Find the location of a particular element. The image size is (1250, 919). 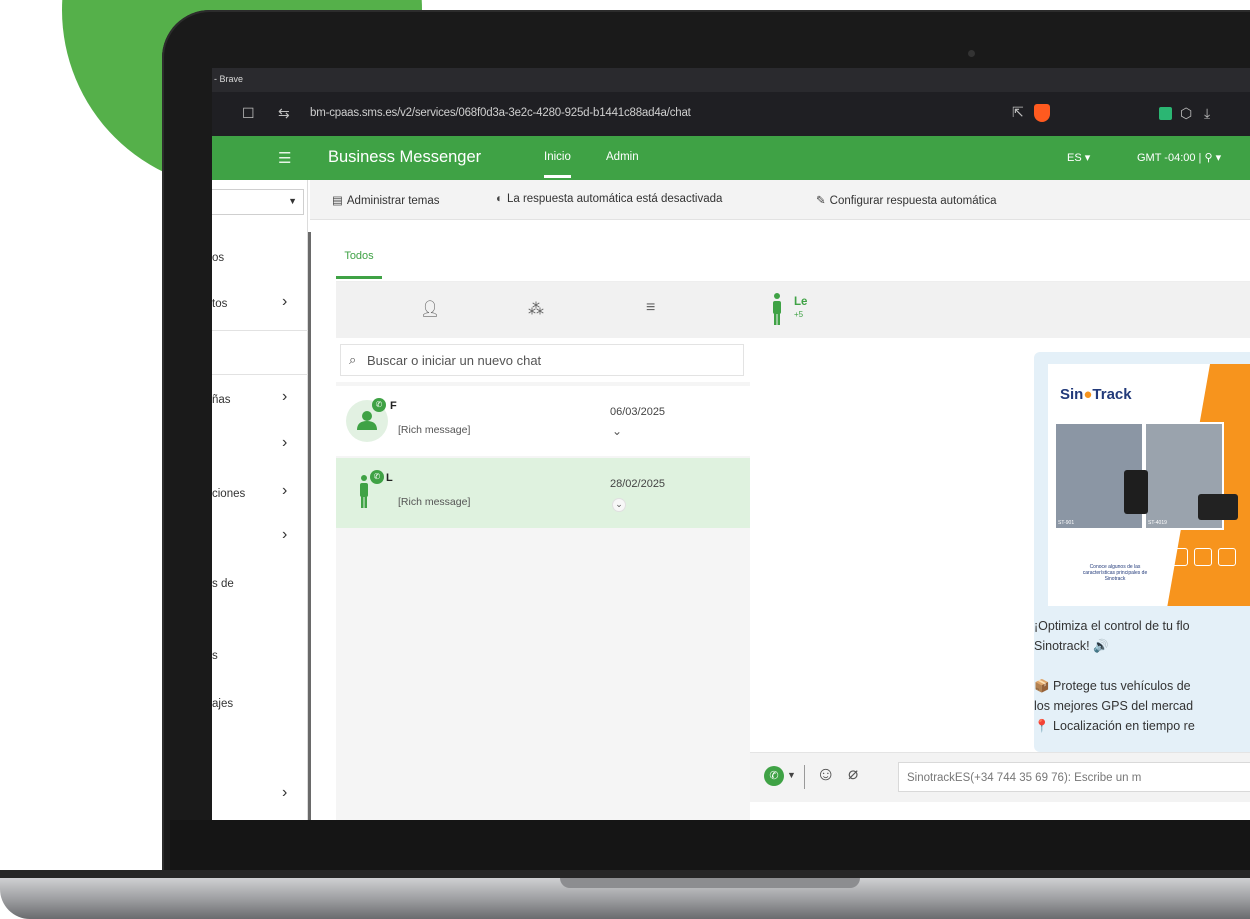

share-icon: ⇱ is located at coordinates (1018, 112).